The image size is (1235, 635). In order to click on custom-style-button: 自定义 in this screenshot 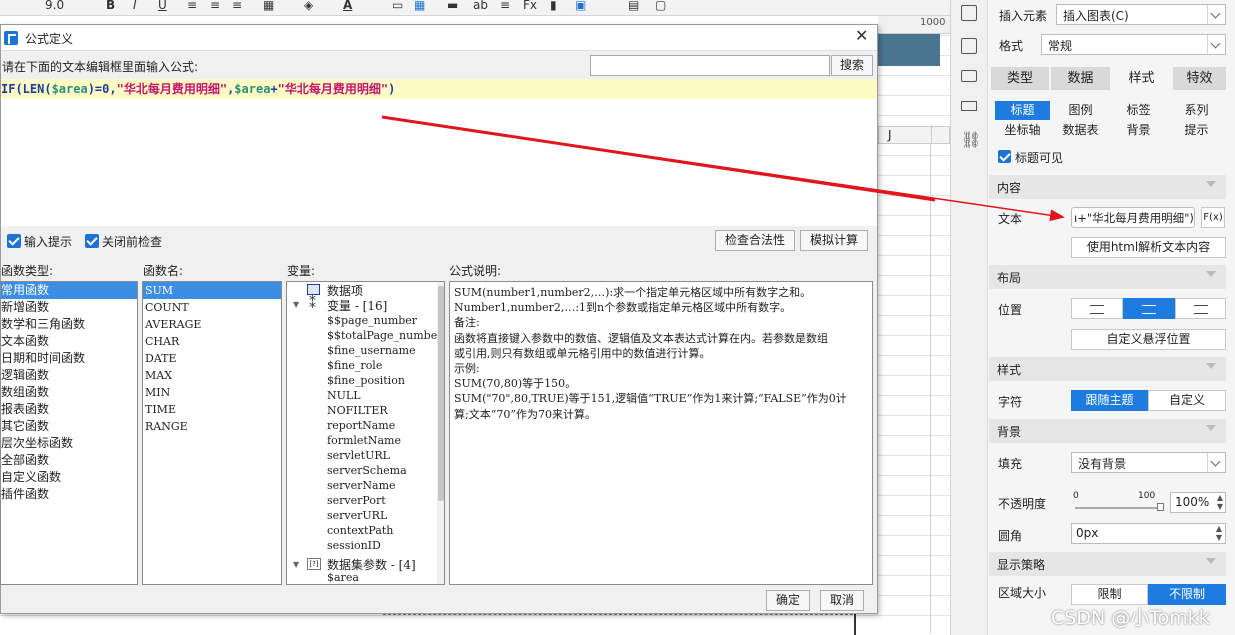, I will do `click(1187, 400)`.